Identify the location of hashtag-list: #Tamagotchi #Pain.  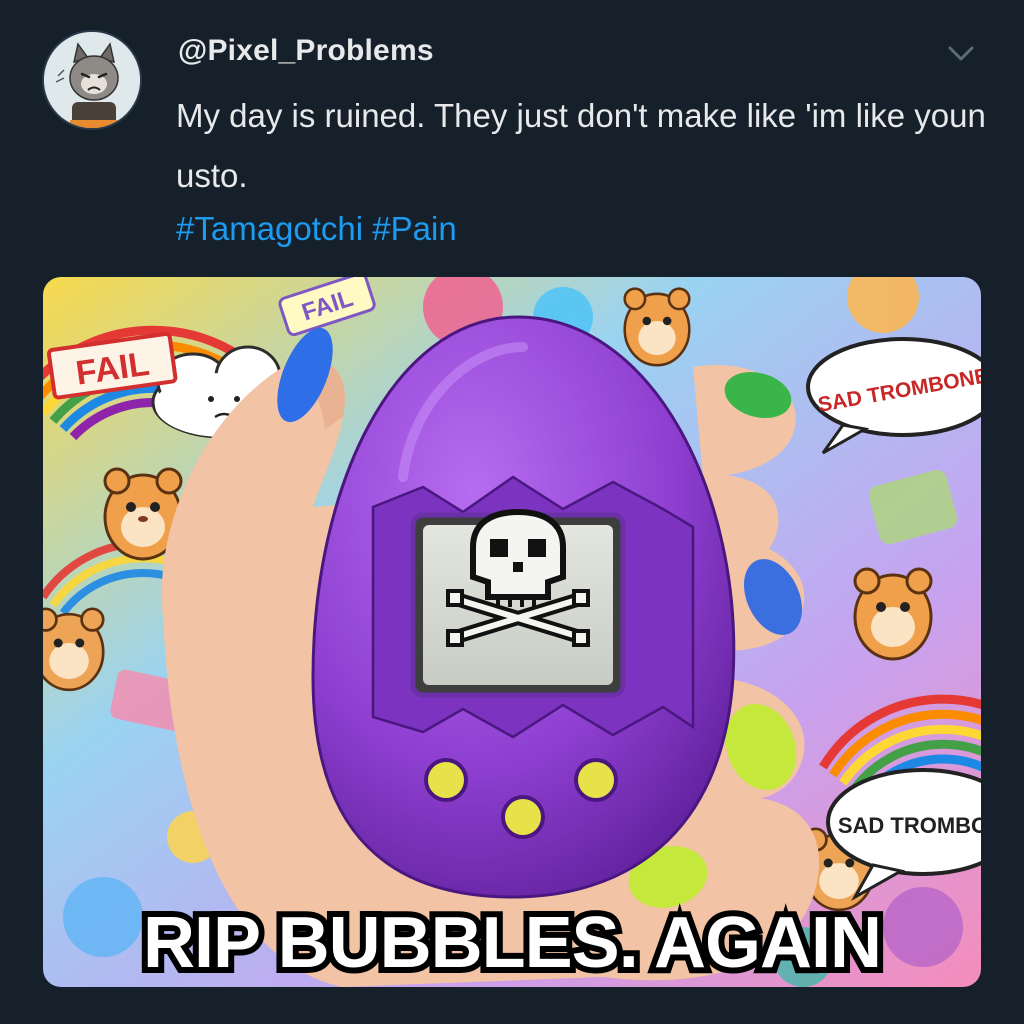
(316, 229).